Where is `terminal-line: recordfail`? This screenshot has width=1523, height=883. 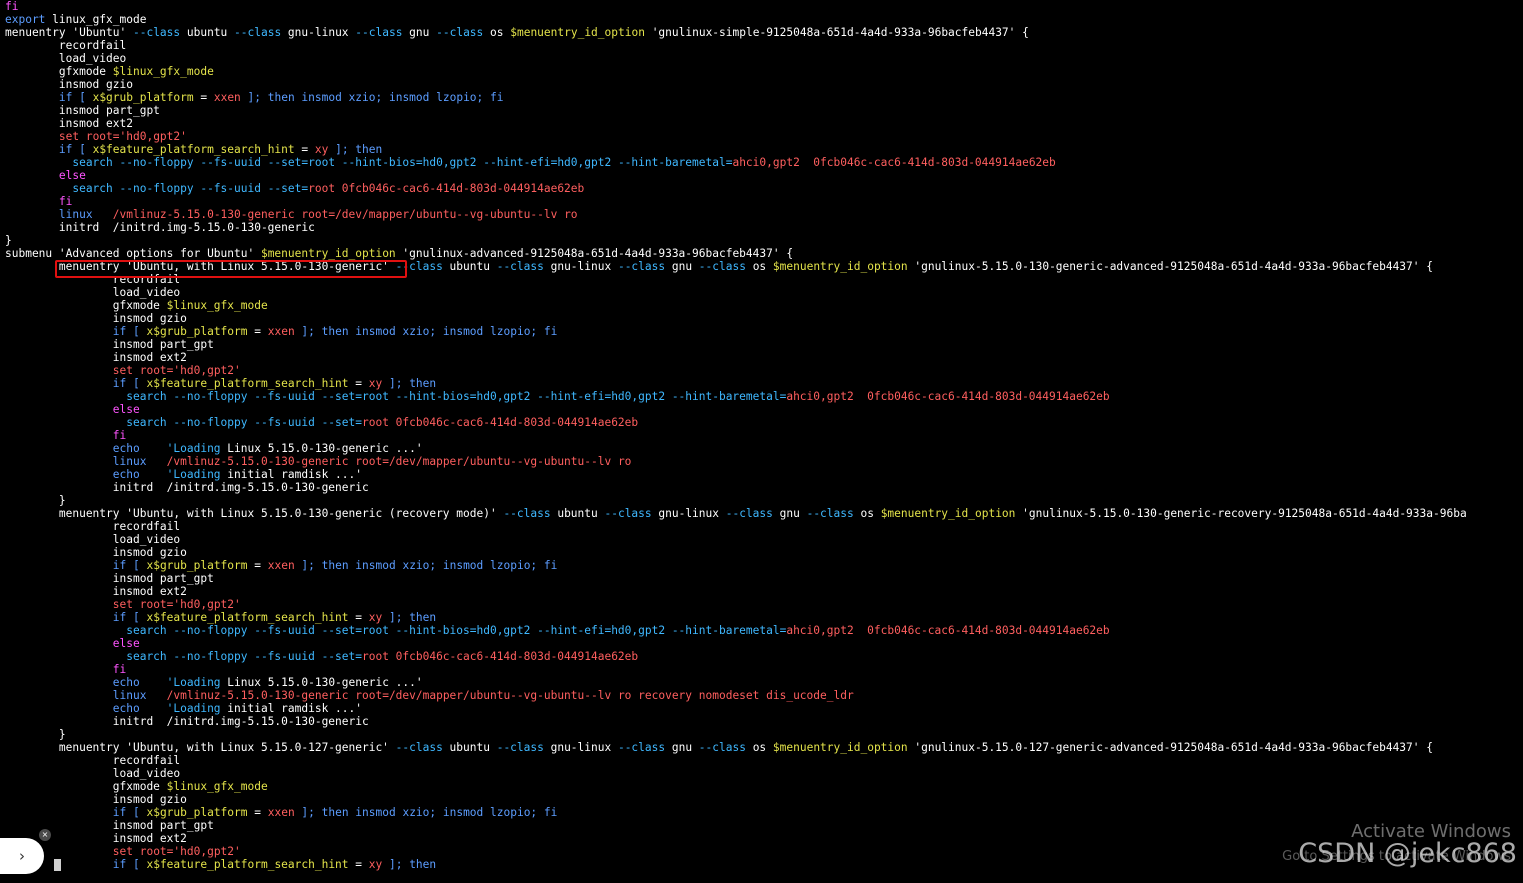
terminal-line: recordfail is located at coordinates (764, 45).